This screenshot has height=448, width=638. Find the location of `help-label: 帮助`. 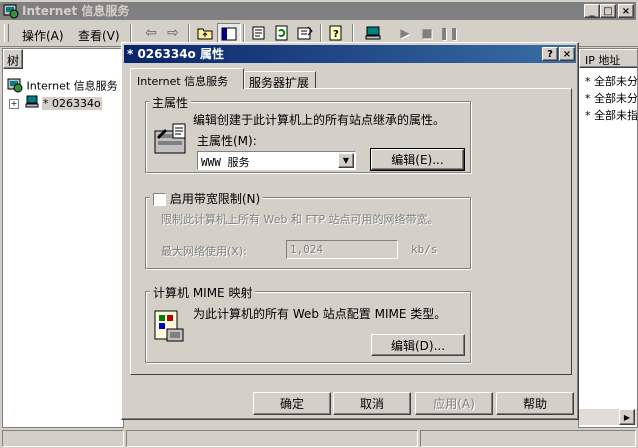

help-label: 帮助 is located at coordinates (534, 404).